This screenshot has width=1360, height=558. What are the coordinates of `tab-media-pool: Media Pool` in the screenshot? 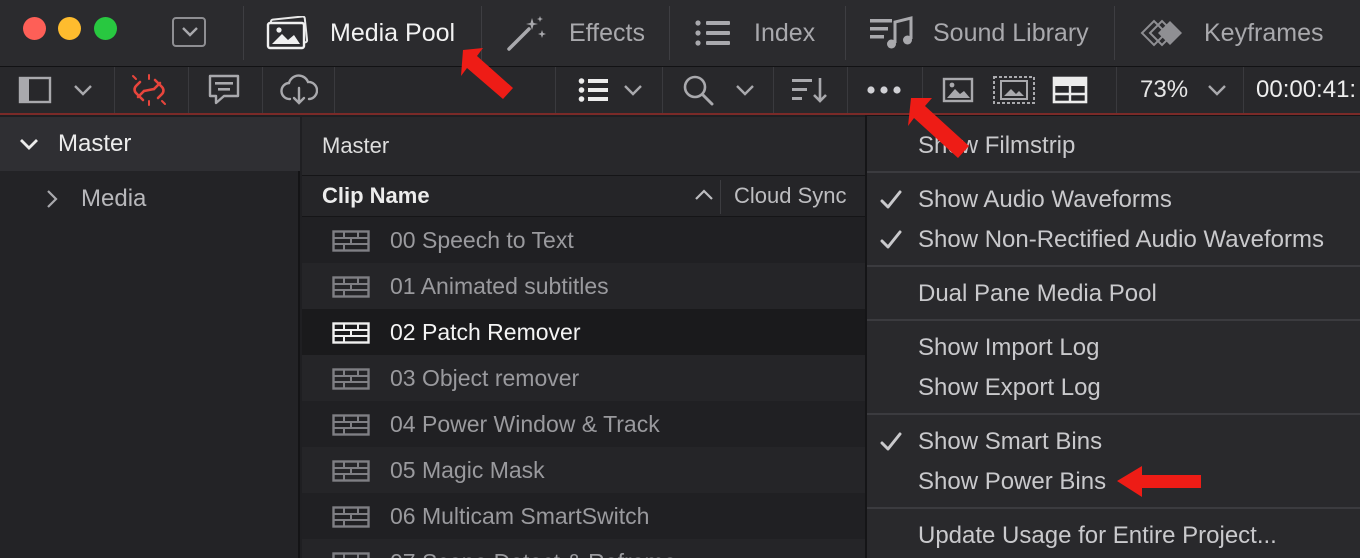 It's located at (360, 33).